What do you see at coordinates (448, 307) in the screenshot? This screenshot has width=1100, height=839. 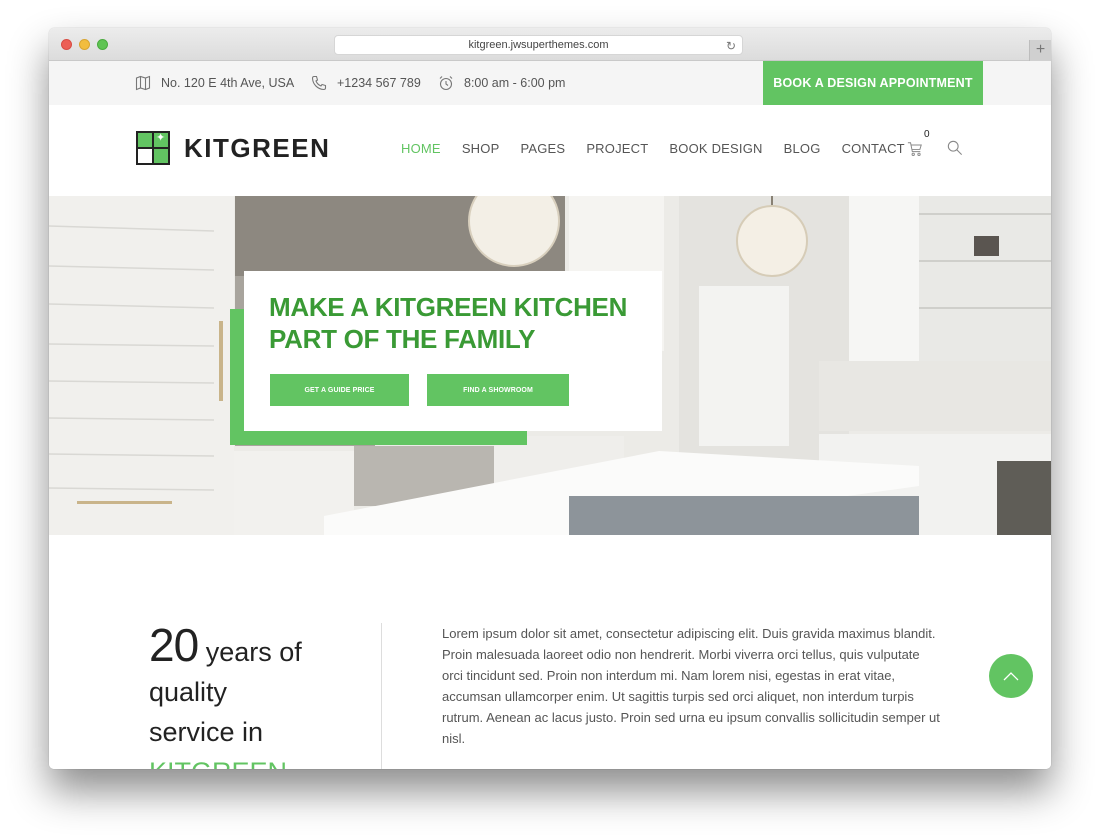 I see `hero-title-line1: MAKE A KITGREEN KITCHEN` at bounding box center [448, 307].